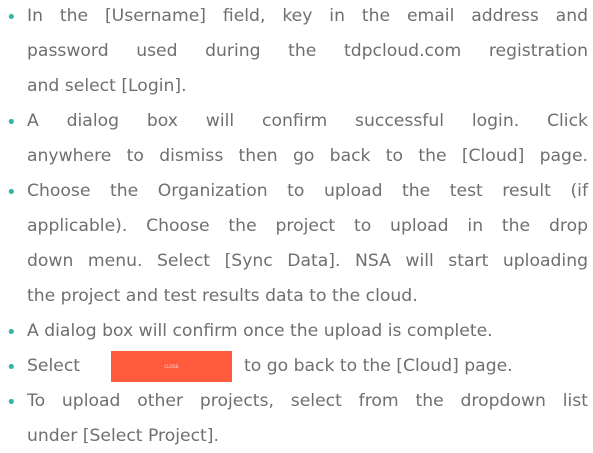 This screenshot has width=593, height=453. Describe the element at coordinates (107, 86) in the screenshot. I see `step-1-line-3: and select [Login].` at that location.